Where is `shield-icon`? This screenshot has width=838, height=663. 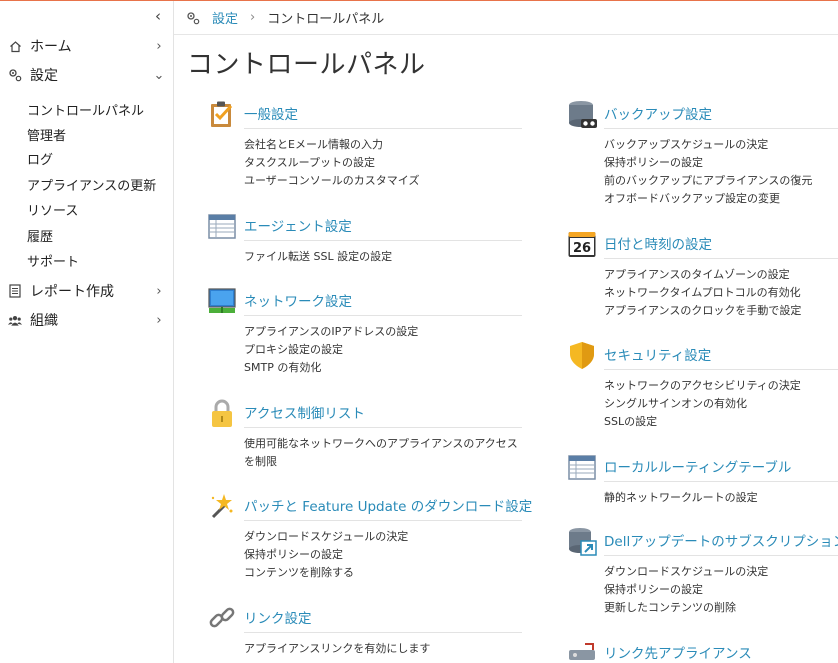
shield-icon is located at coordinates (582, 355).